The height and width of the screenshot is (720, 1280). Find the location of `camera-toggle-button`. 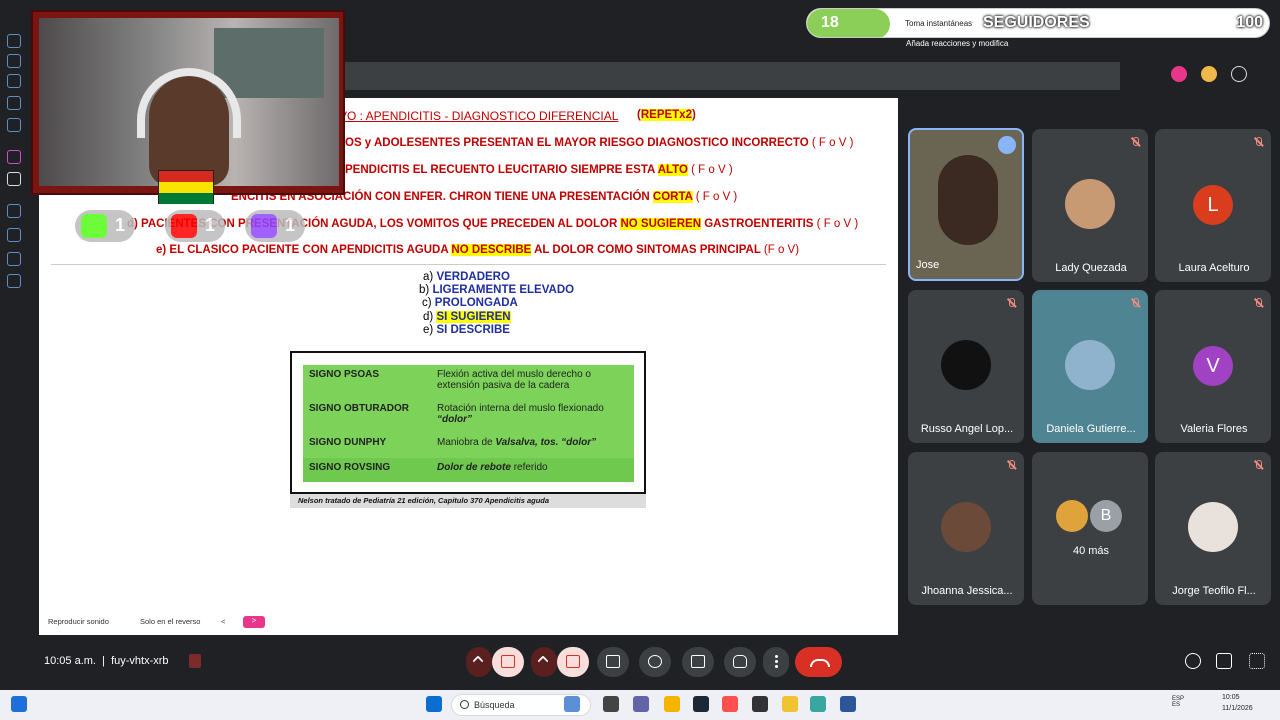

camera-toggle-button is located at coordinates (573, 662).